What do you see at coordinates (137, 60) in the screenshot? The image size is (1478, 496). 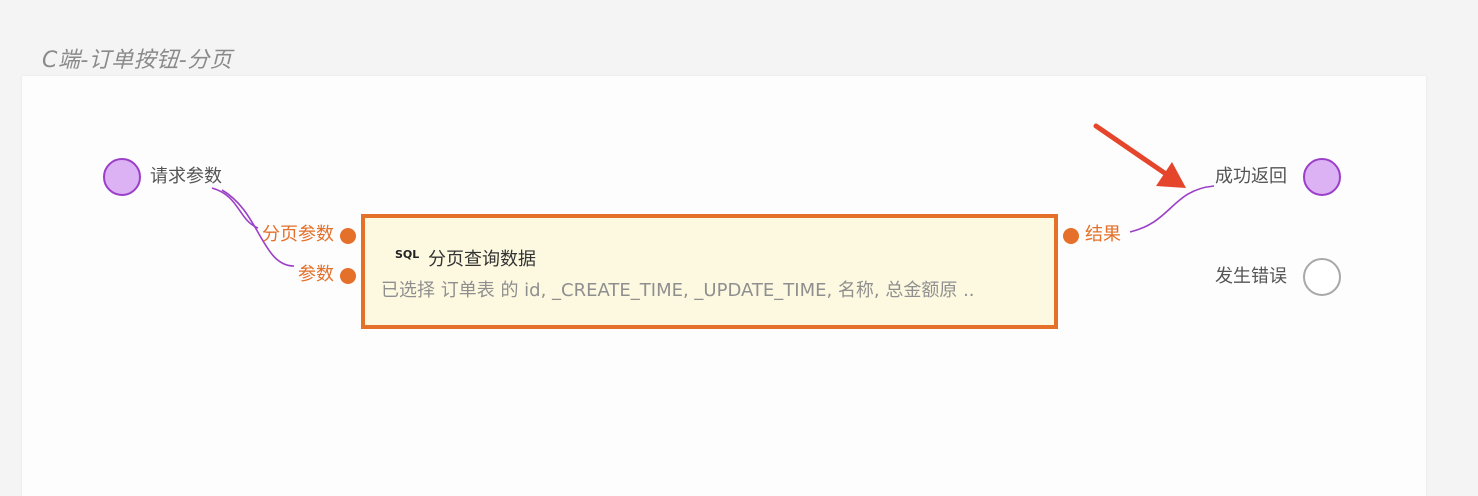 I see `page-title: C端-订单按钮-分页` at bounding box center [137, 60].